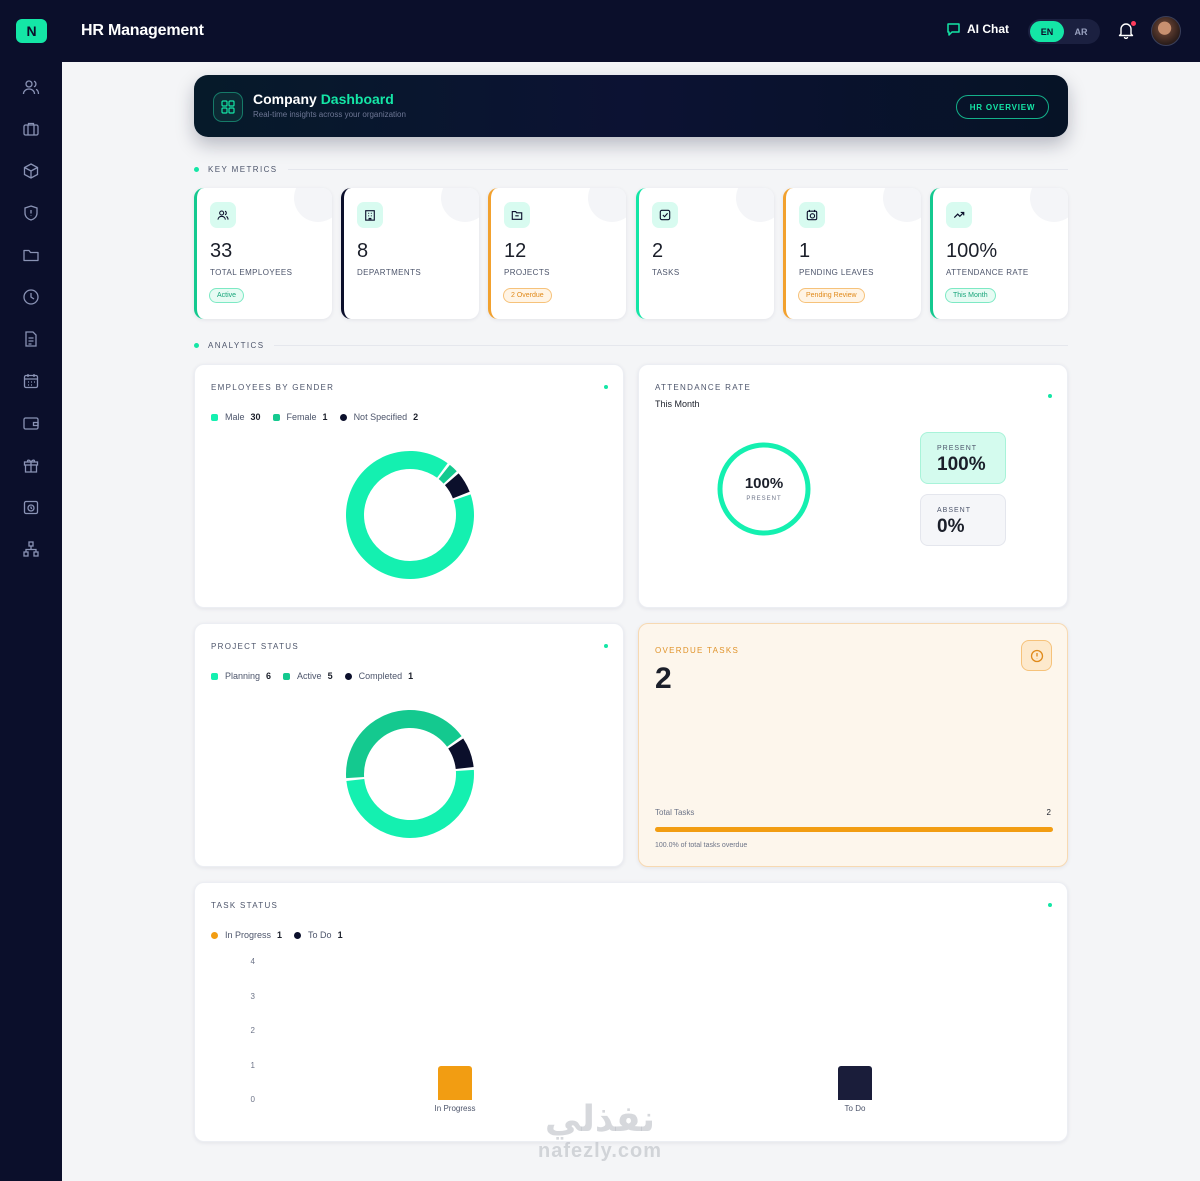 This screenshot has height=1181, width=1200. Describe the element at coordinates (416, 417) in the screenshot. I see `legend-value: 2` at that location.